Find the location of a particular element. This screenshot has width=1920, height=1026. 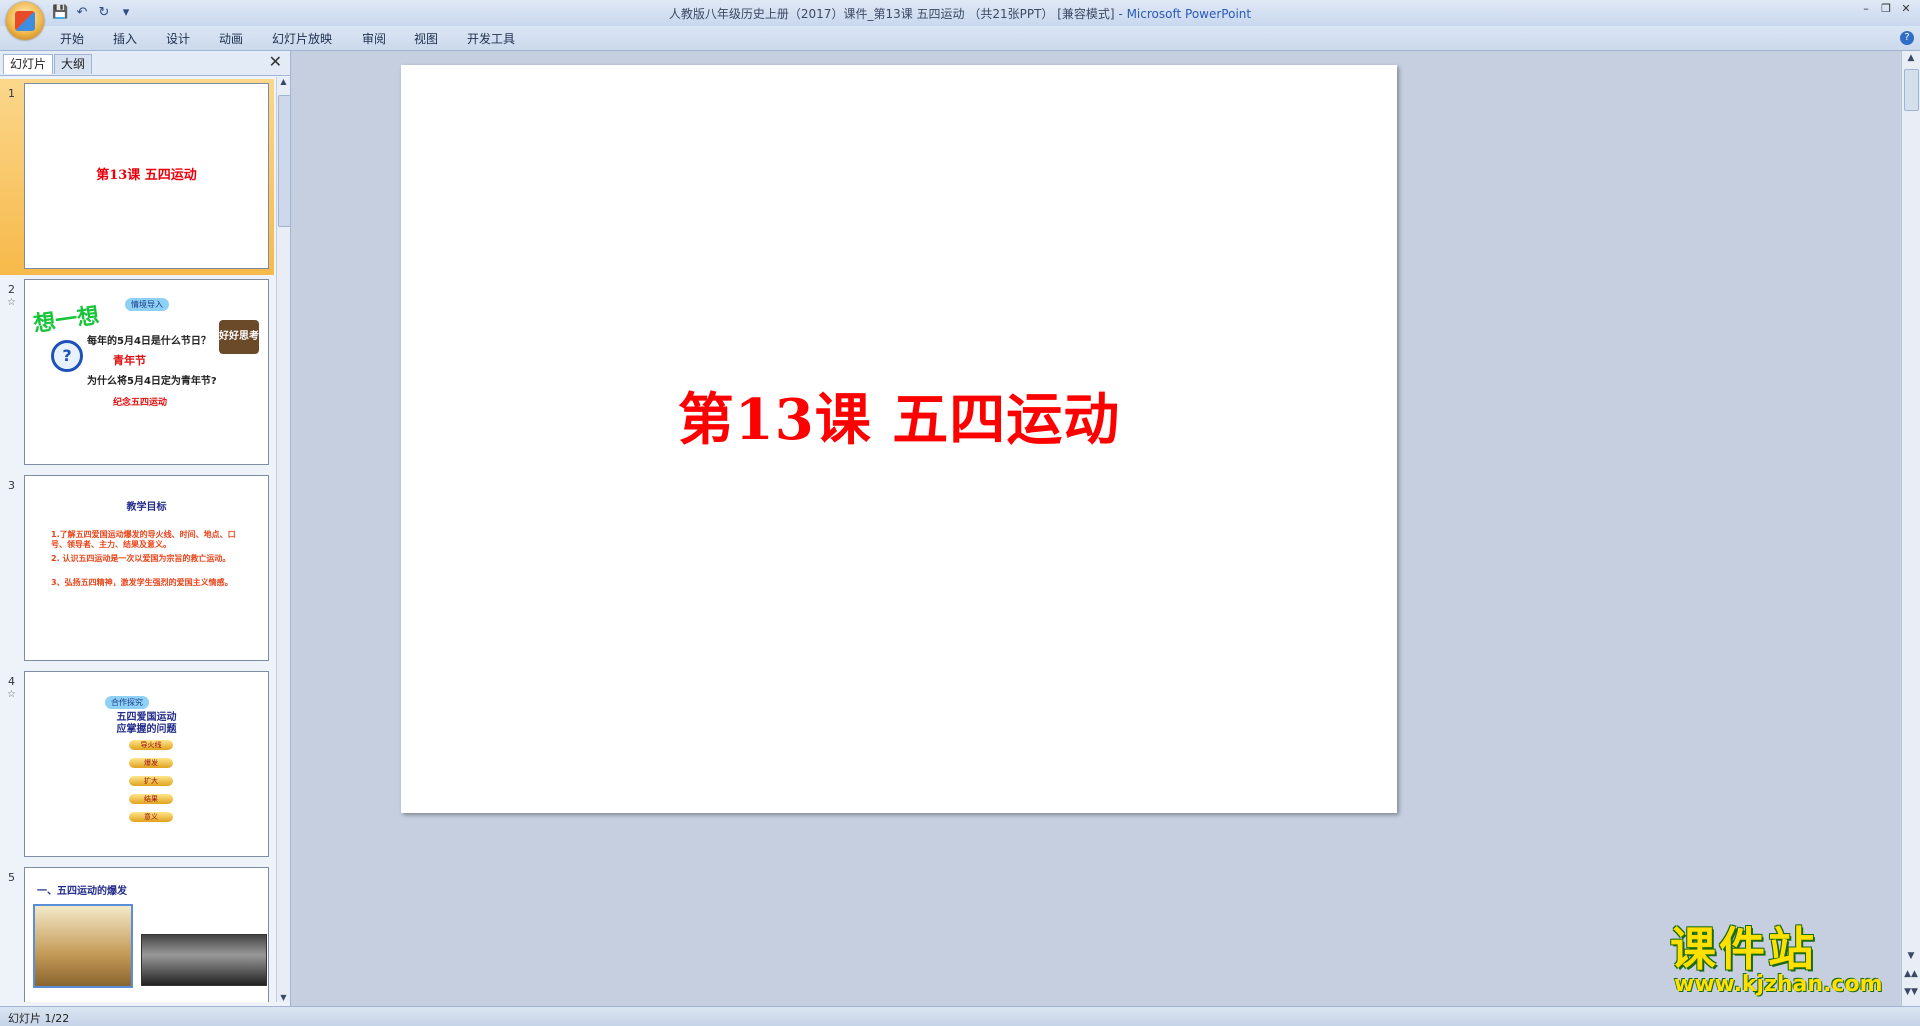

thumb-title: 第13课 五四运动 is located at coordinates (146, 175).